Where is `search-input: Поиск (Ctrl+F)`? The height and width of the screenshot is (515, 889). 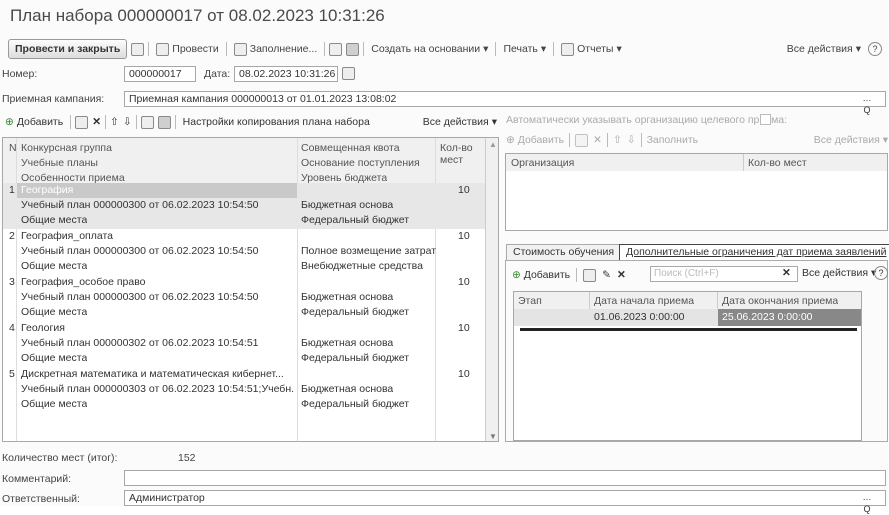
search-input: Поиск (Ctrl+F) is located at coordinates (724, 274).